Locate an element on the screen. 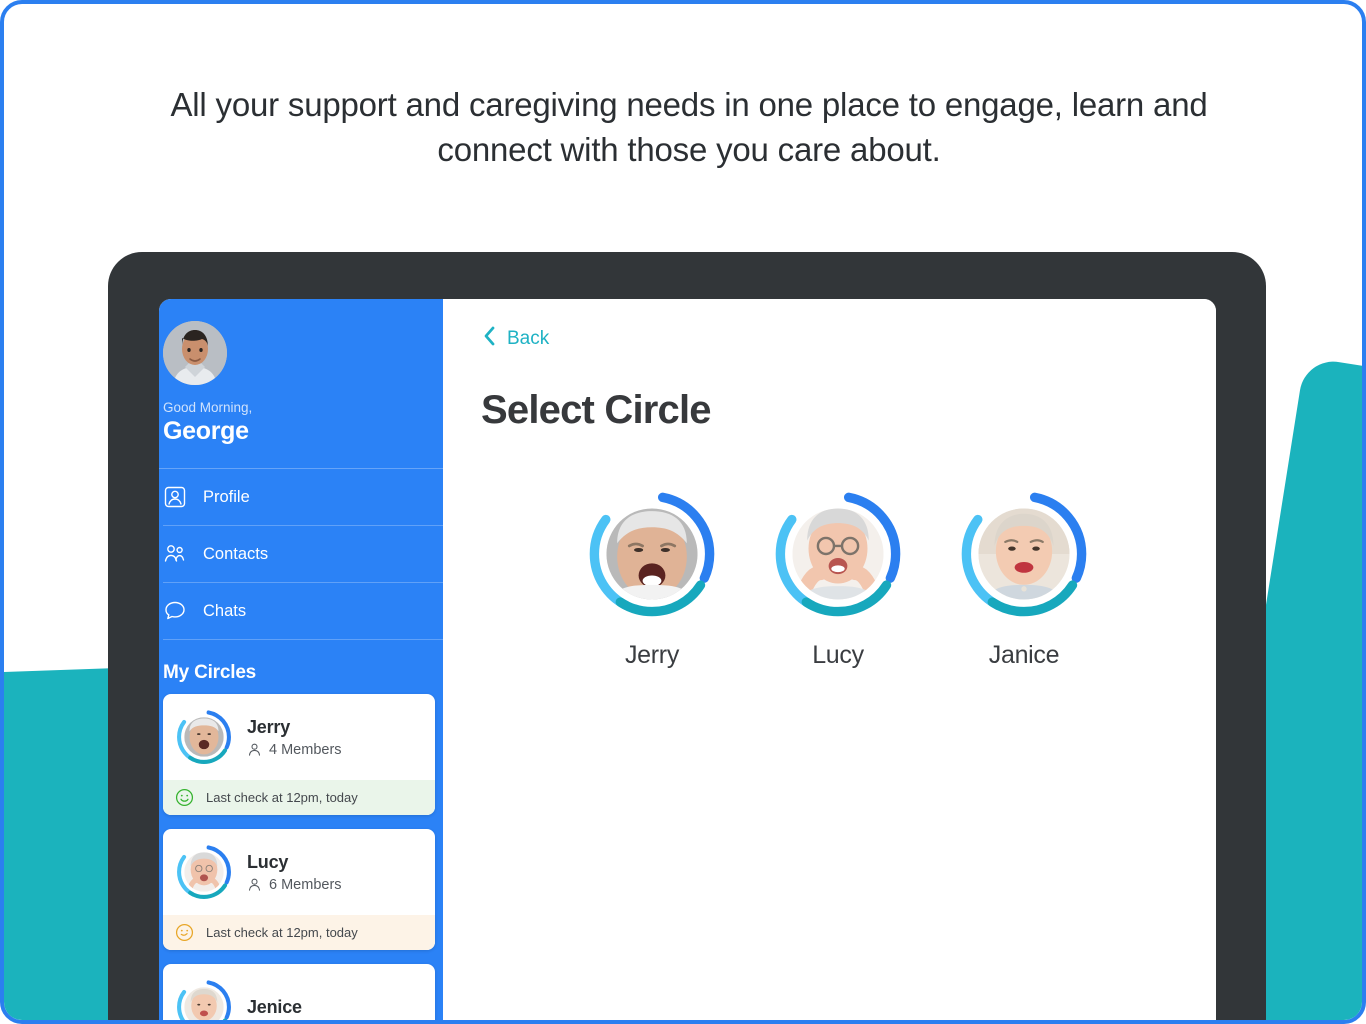  circle-tile-label: Janice is located at coordinates (1024, 655).